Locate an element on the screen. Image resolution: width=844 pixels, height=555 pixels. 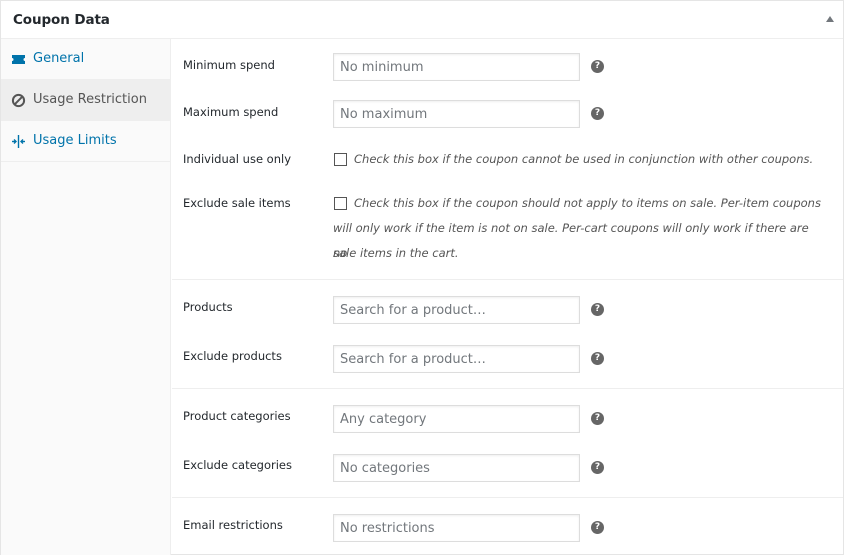
no-entry-icon is located at coordinates (18, 100).